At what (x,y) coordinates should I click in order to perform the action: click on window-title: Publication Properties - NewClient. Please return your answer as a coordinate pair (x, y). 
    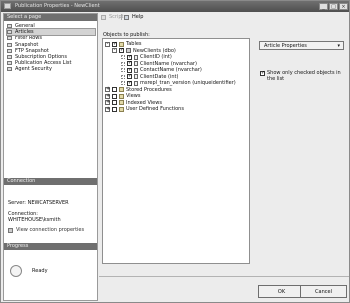
    Looking at the image, I should click on (57, 6).